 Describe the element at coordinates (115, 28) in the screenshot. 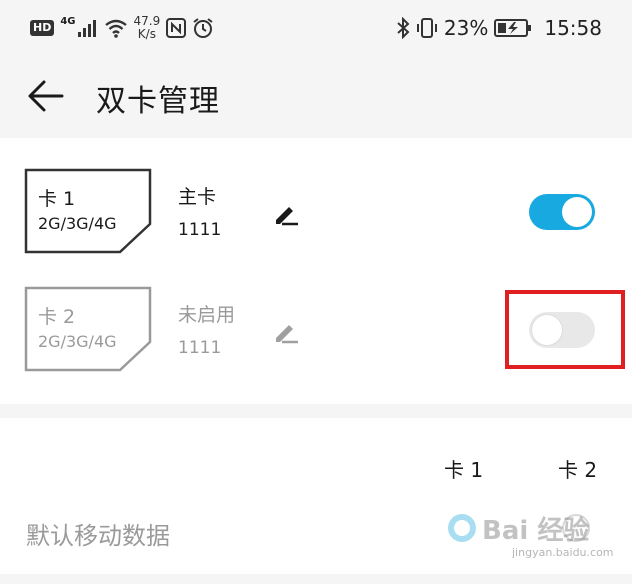

I see `wifi-icon` at that location.